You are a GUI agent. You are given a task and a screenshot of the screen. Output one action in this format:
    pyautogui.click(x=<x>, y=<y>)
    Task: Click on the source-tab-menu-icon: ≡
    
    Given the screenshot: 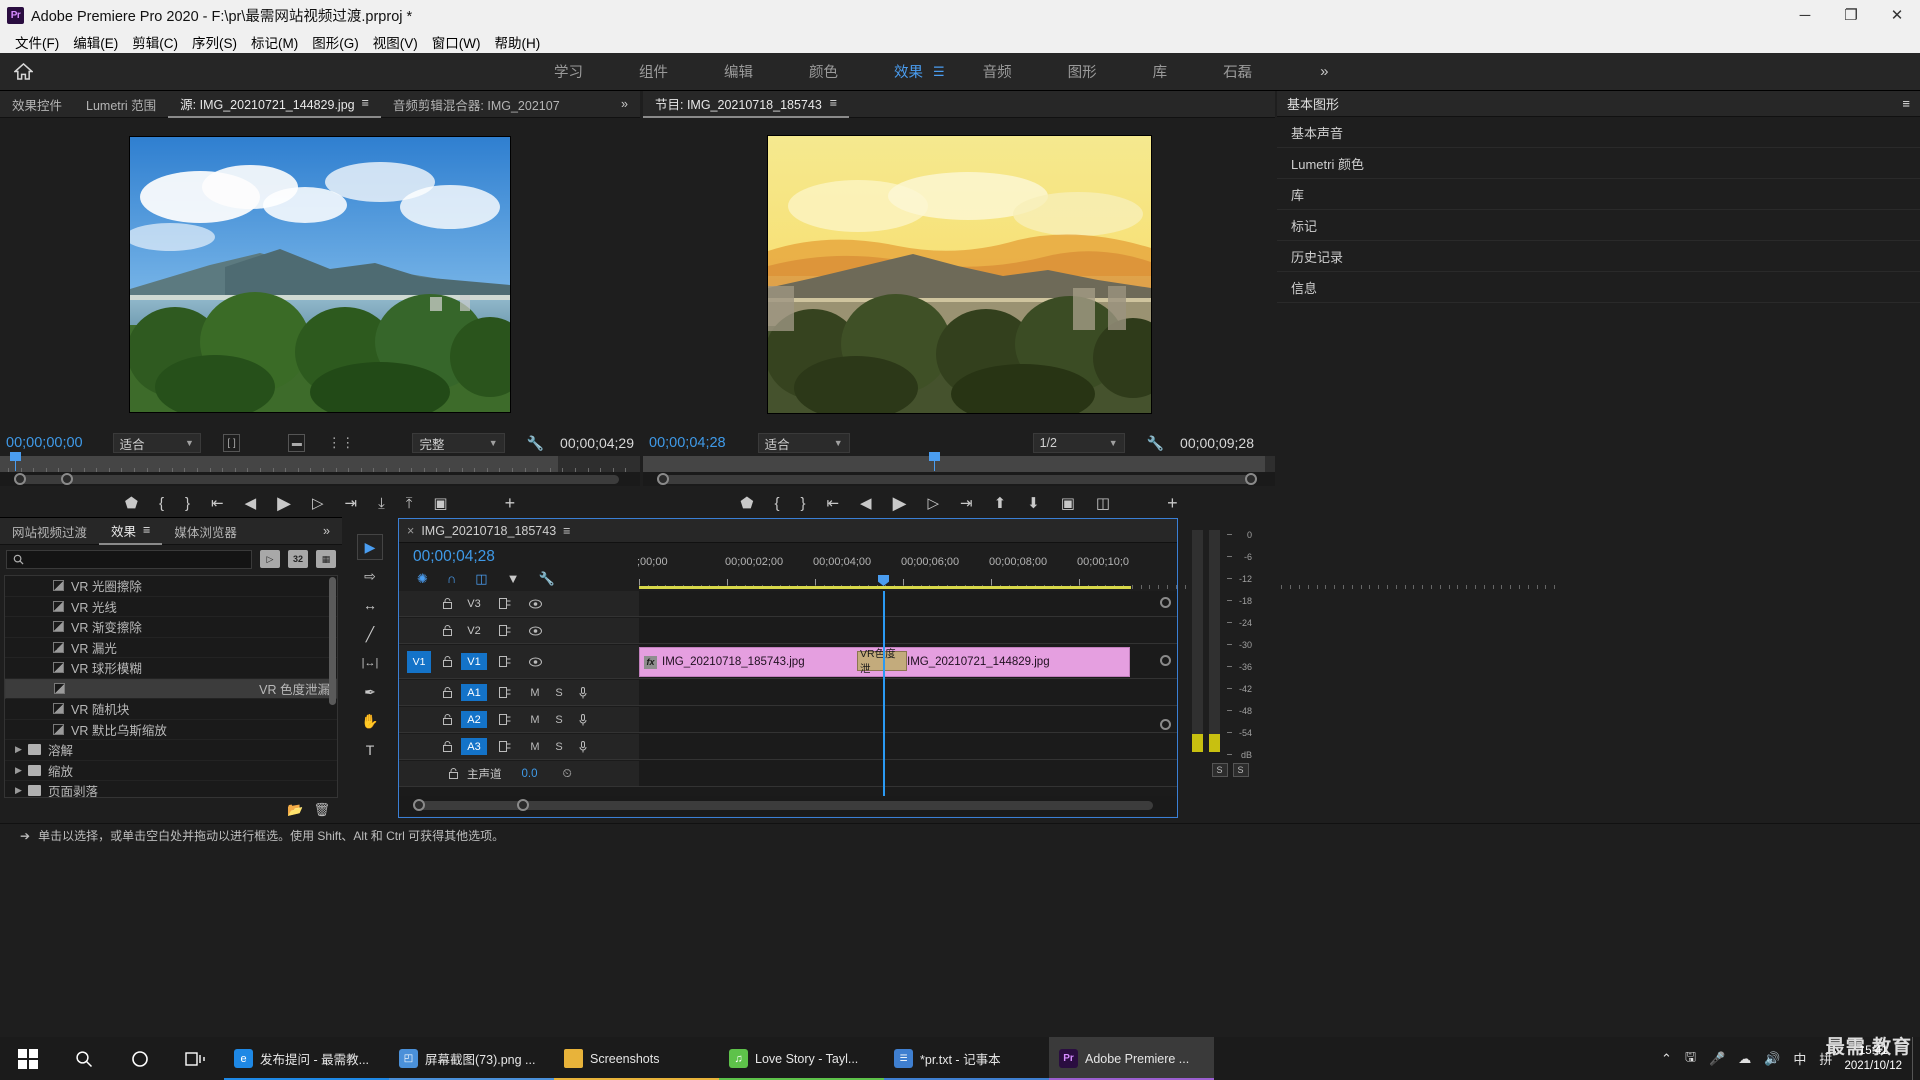 What is the action you would take?
    pyautogui.click(x=365, y=103)
    